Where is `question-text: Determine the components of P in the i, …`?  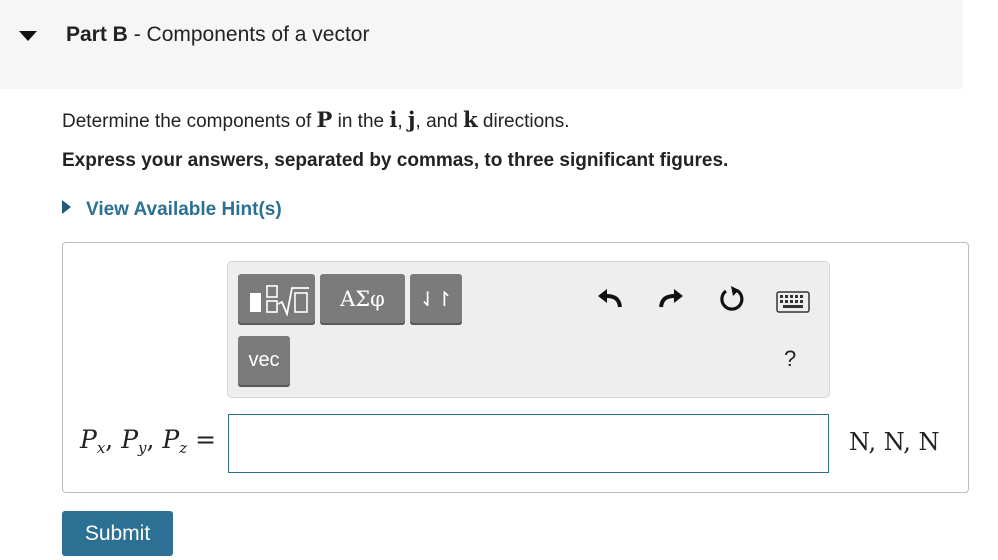 question-text: Determine the components of P in the i, … is located at coordinates (316, 120).